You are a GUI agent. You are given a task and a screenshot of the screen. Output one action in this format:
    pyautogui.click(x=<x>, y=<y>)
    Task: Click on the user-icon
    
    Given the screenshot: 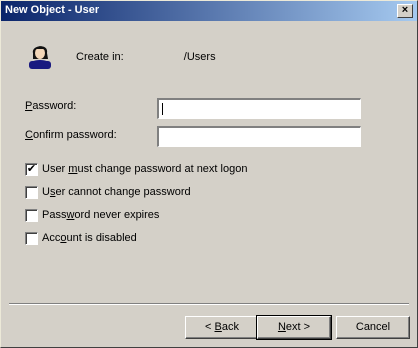 What is the action you would take?
    pyautogui.click(x=40, y=57)
    